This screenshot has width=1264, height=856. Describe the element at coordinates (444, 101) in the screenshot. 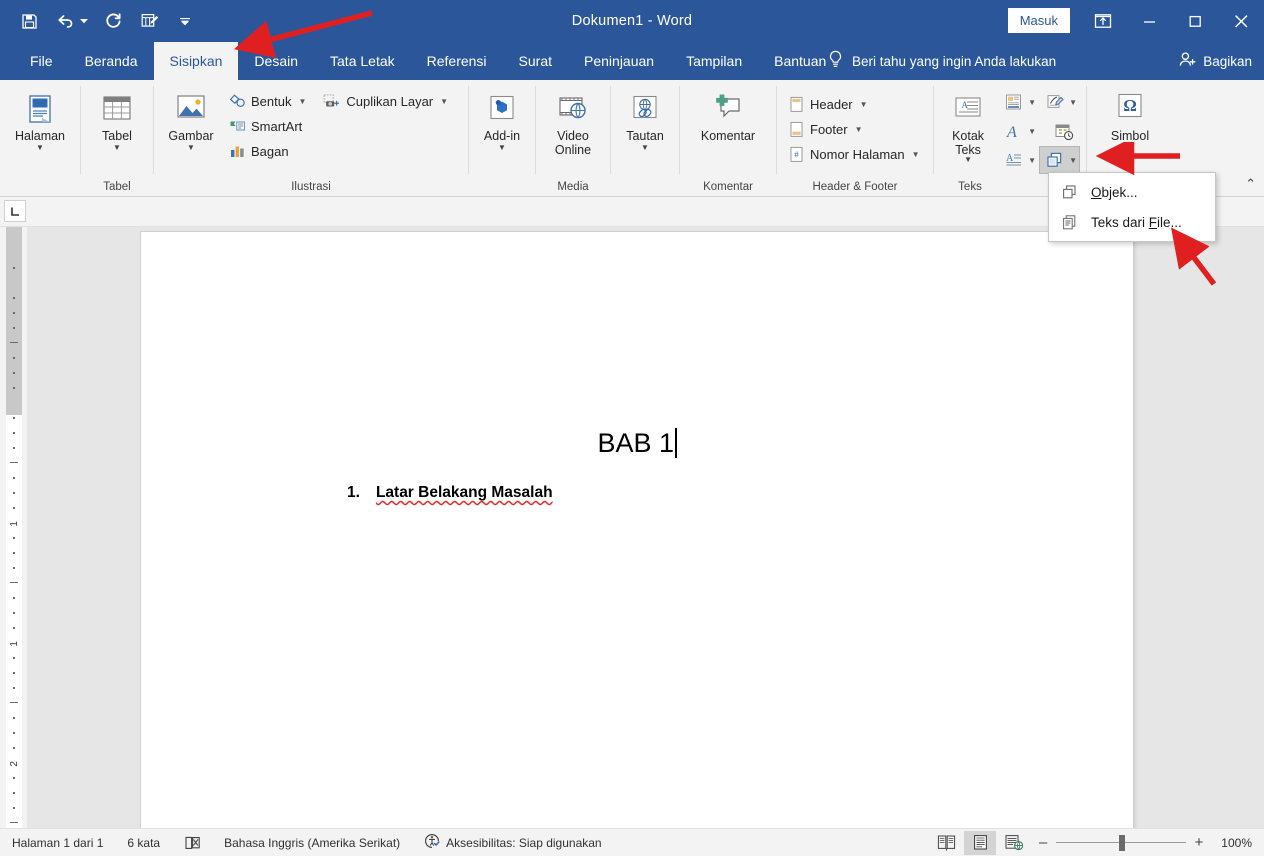

I see `cuplikan-layar-caret-icon: ▼` at that location.